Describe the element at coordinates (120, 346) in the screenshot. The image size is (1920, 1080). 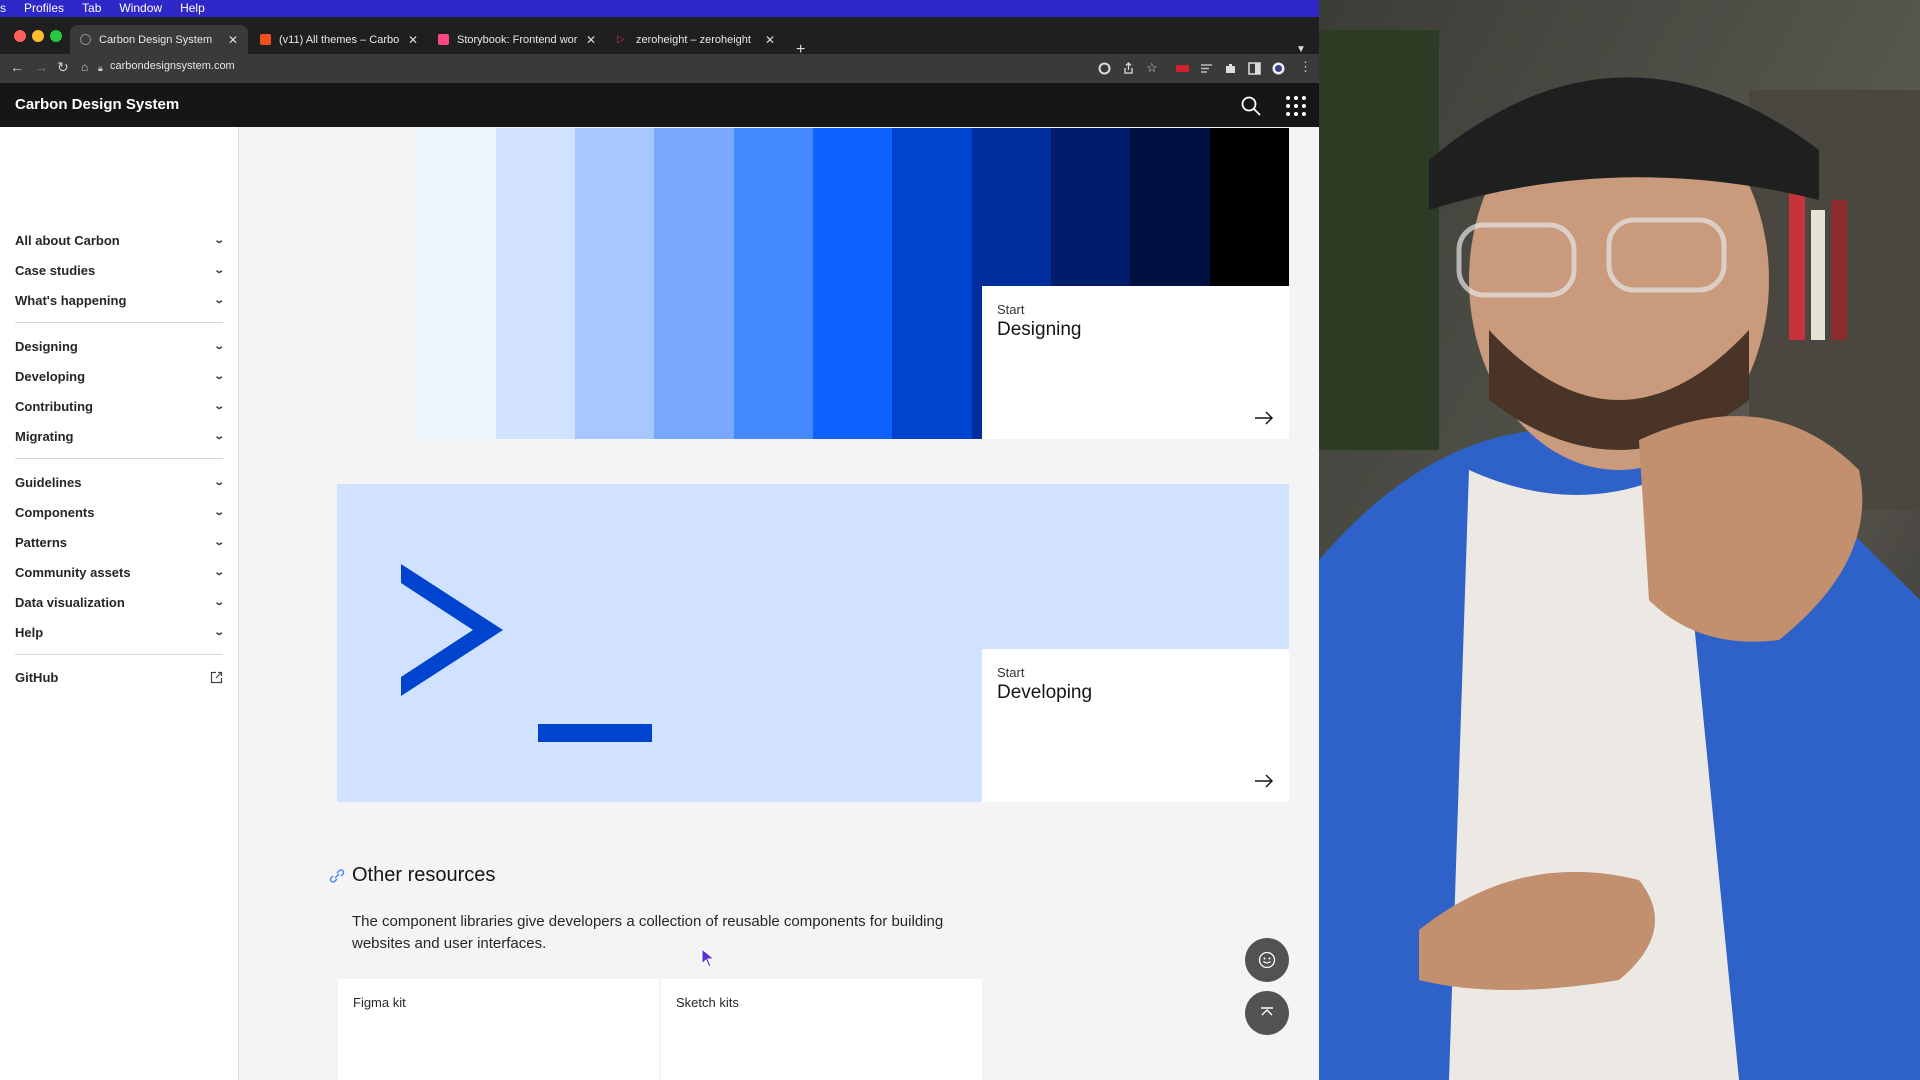
I see `nav-item-designing: Designing ⌄` at that location.